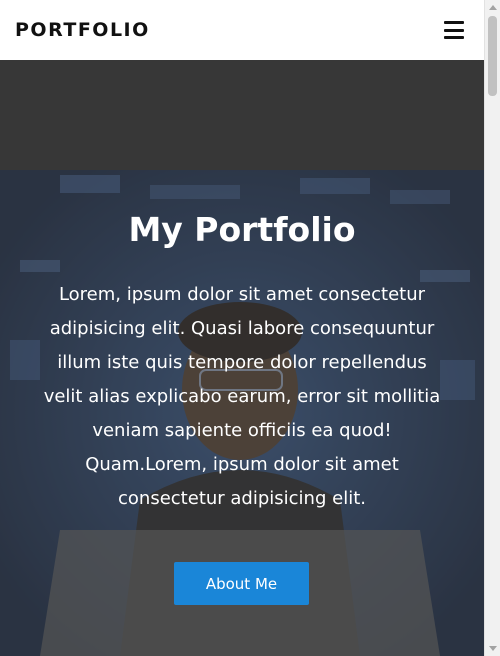  I want to click on scroll-up-arrow-icon, so click(493, 7).